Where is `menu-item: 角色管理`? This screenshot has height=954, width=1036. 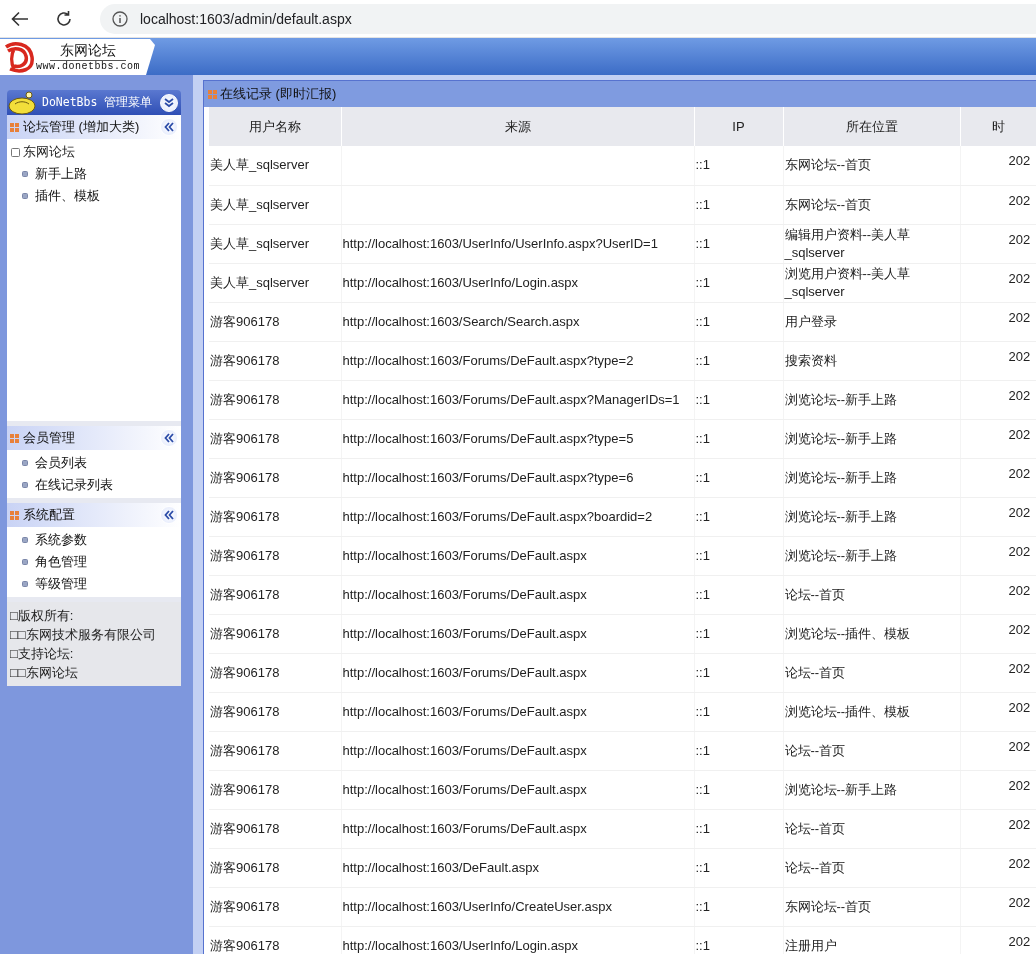 menu-item: 角色管理 is located at coordinates (94, 562).